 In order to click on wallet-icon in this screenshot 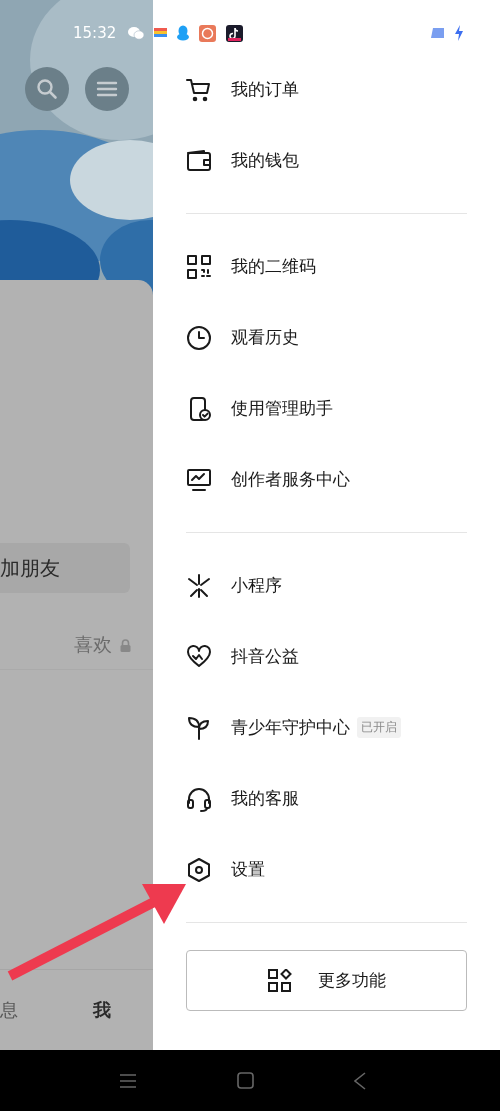, I will do `click(199, 160)`.